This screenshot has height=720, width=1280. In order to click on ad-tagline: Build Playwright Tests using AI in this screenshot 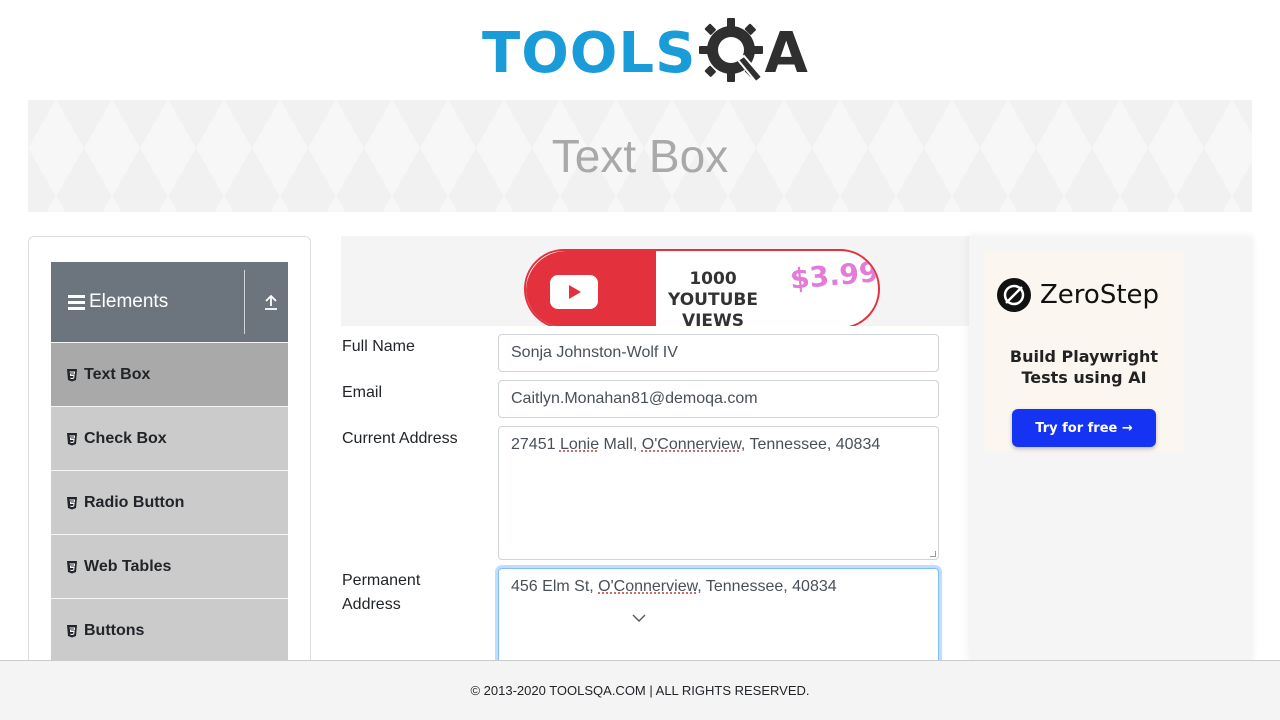, I will do `click(1084, 367)`.